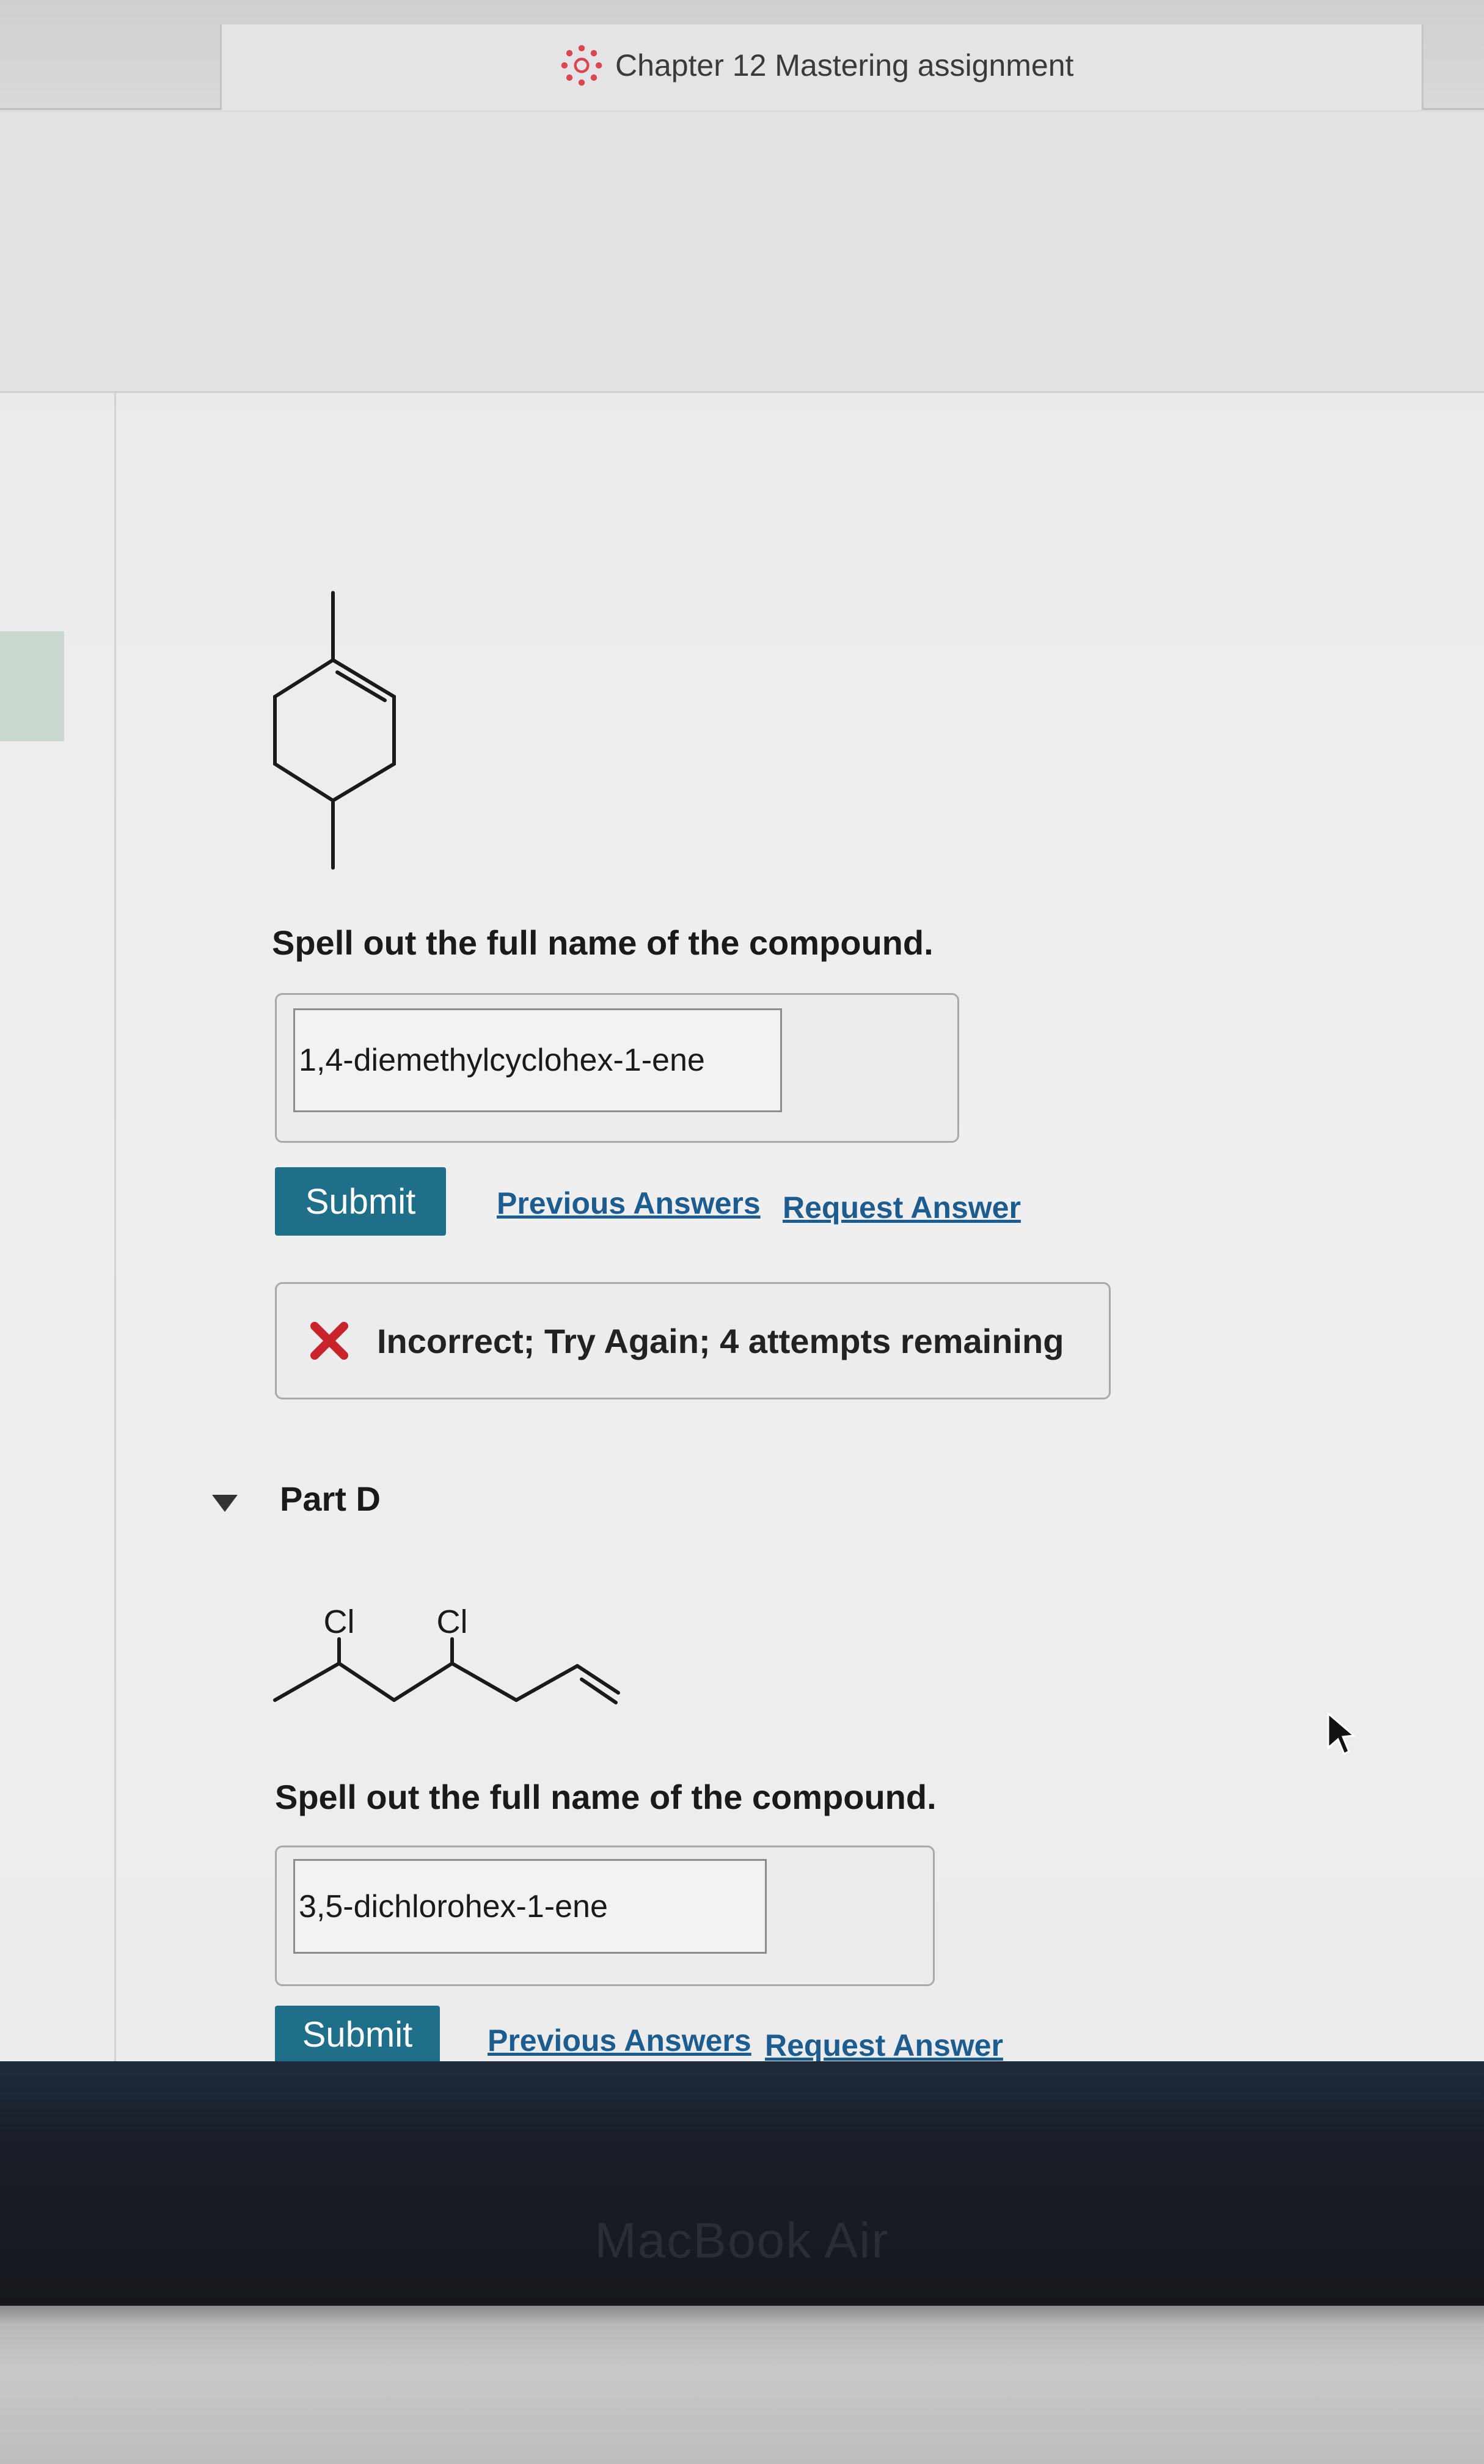 Image resolution: width=1484 pixels, height=2464 pixels. I want to click on laptop-hinge, so click(742, 2385).